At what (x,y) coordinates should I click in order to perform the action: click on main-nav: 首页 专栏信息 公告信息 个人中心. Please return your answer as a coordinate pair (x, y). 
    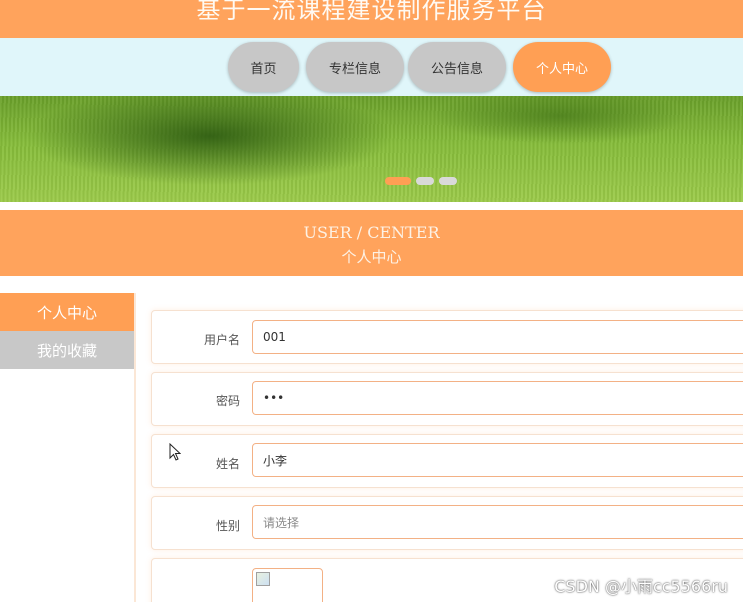
    Looking at the image, I should click on (371, 67).